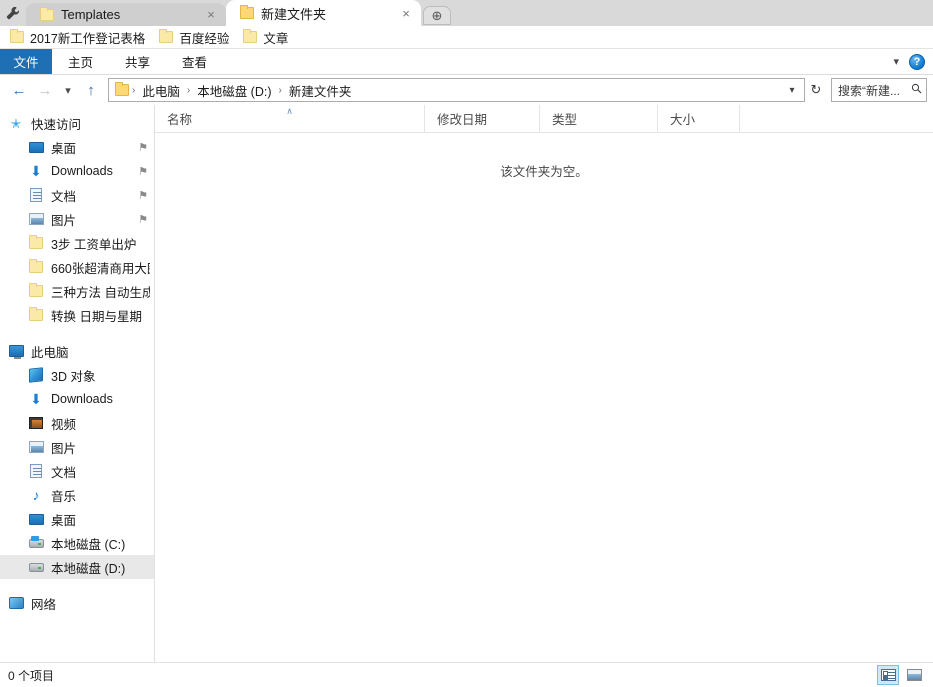  I want to click on breadcrumb-item-this-pc: 此电脑, so click(161, 90).